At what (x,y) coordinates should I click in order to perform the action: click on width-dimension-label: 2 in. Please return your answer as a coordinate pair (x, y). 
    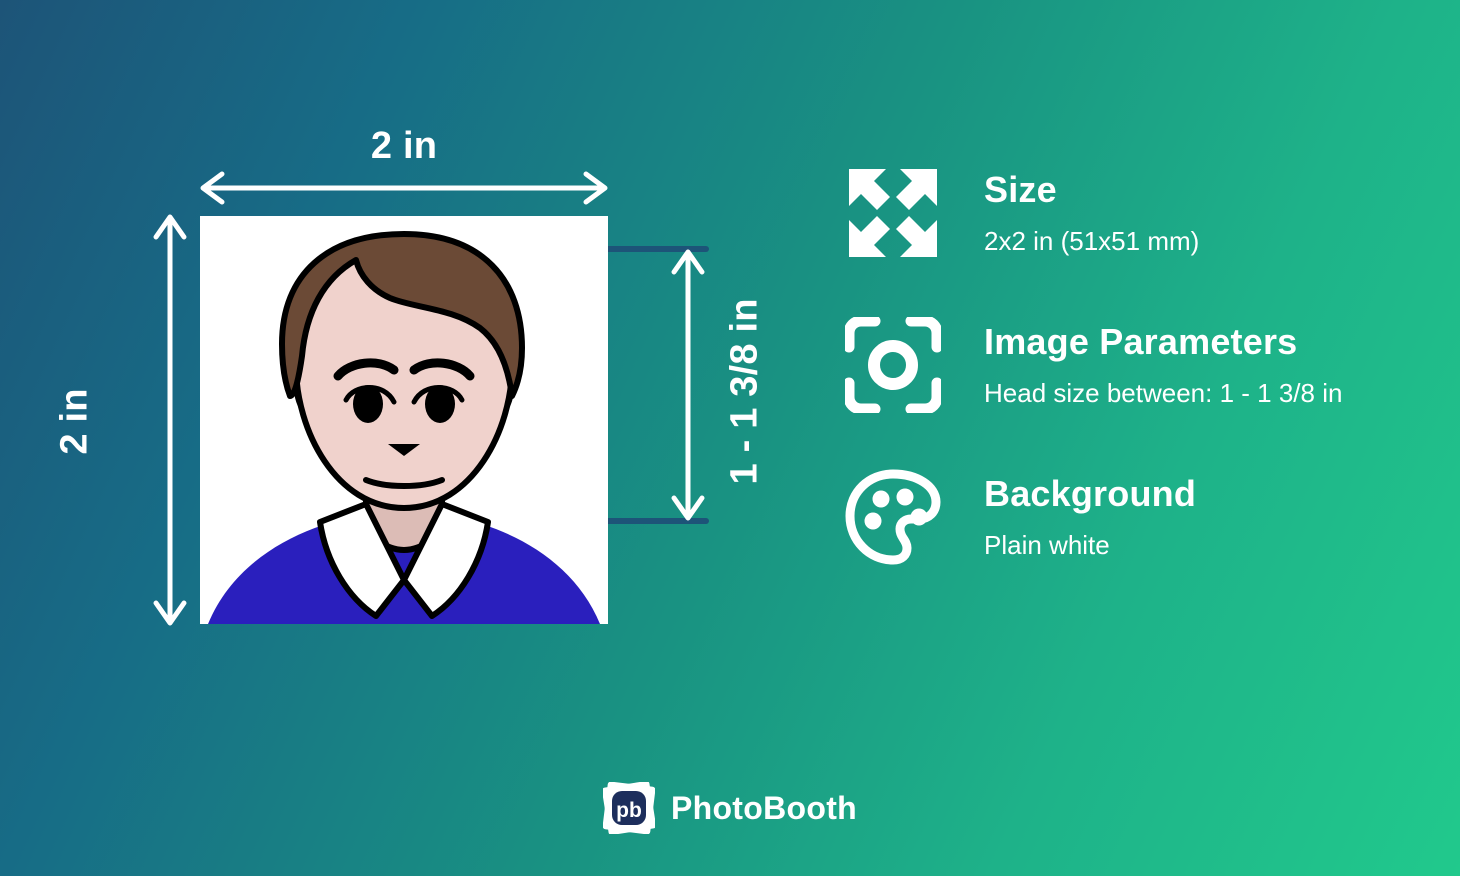
    Looking at the image, I should click on (404, 146).